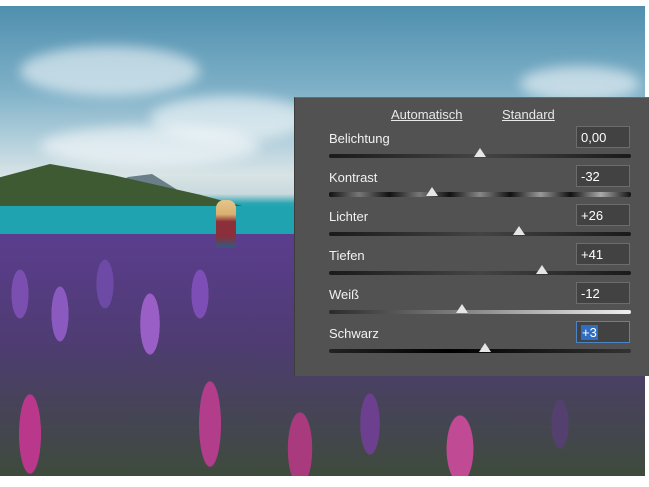 This screenshot has height=487, width=649. I want to click on slider-label: Belichtung, so click(359, 138).